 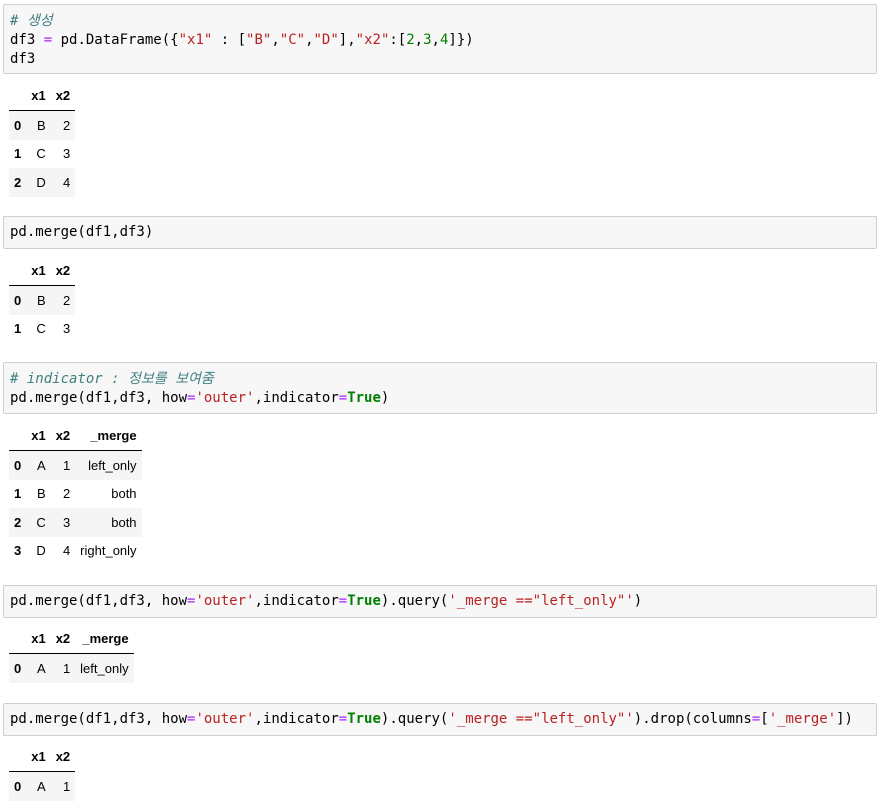 I want to click on code-token: ]), so click(x=844, y=719).